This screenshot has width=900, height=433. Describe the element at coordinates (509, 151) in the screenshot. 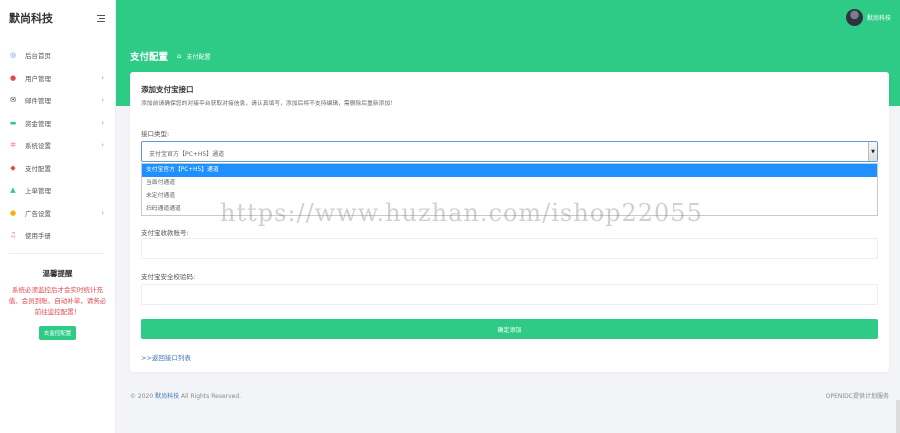

I see `type-select: 支付宝官方【PC+H5】通道 ▼` at that location.